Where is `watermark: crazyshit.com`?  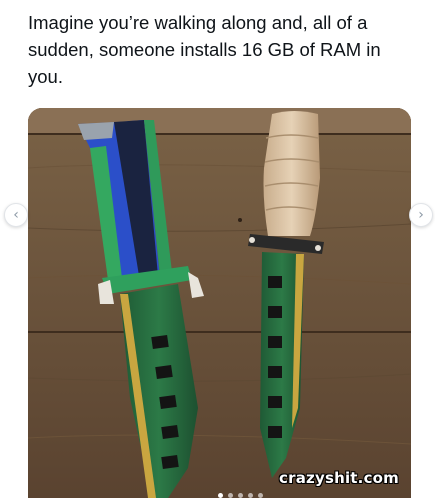
watermark: crazyshit.com is located at coordinates (339, 478).